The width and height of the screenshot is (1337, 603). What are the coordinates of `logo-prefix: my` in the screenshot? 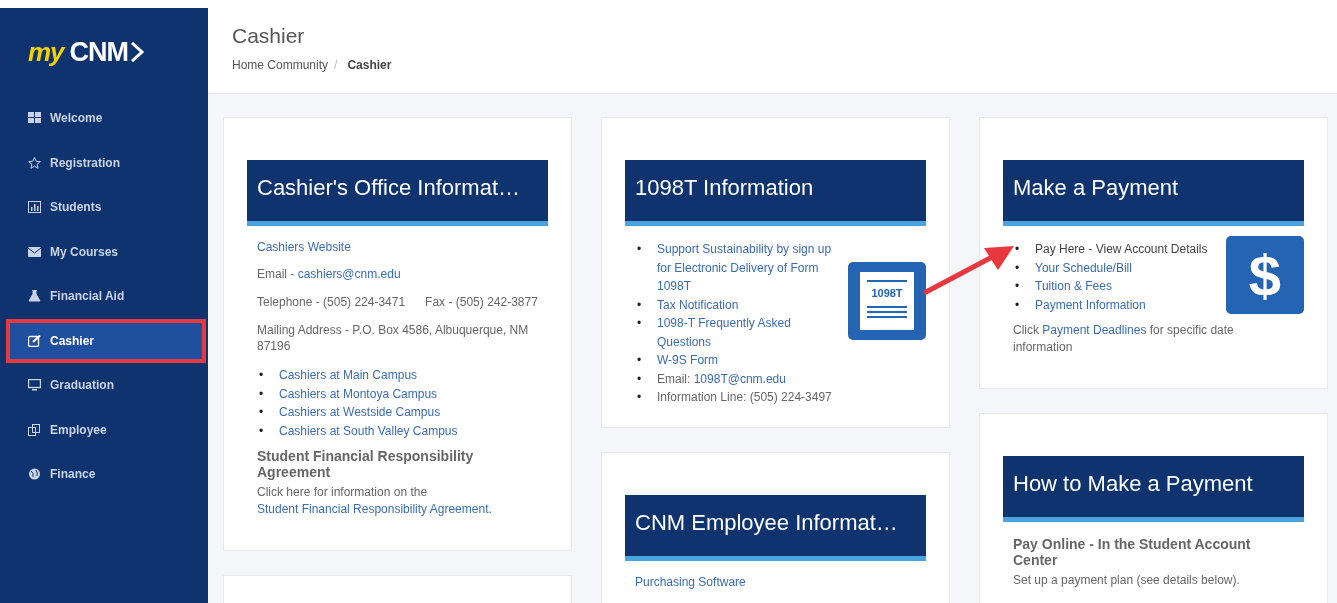 It's located at (46, 52).